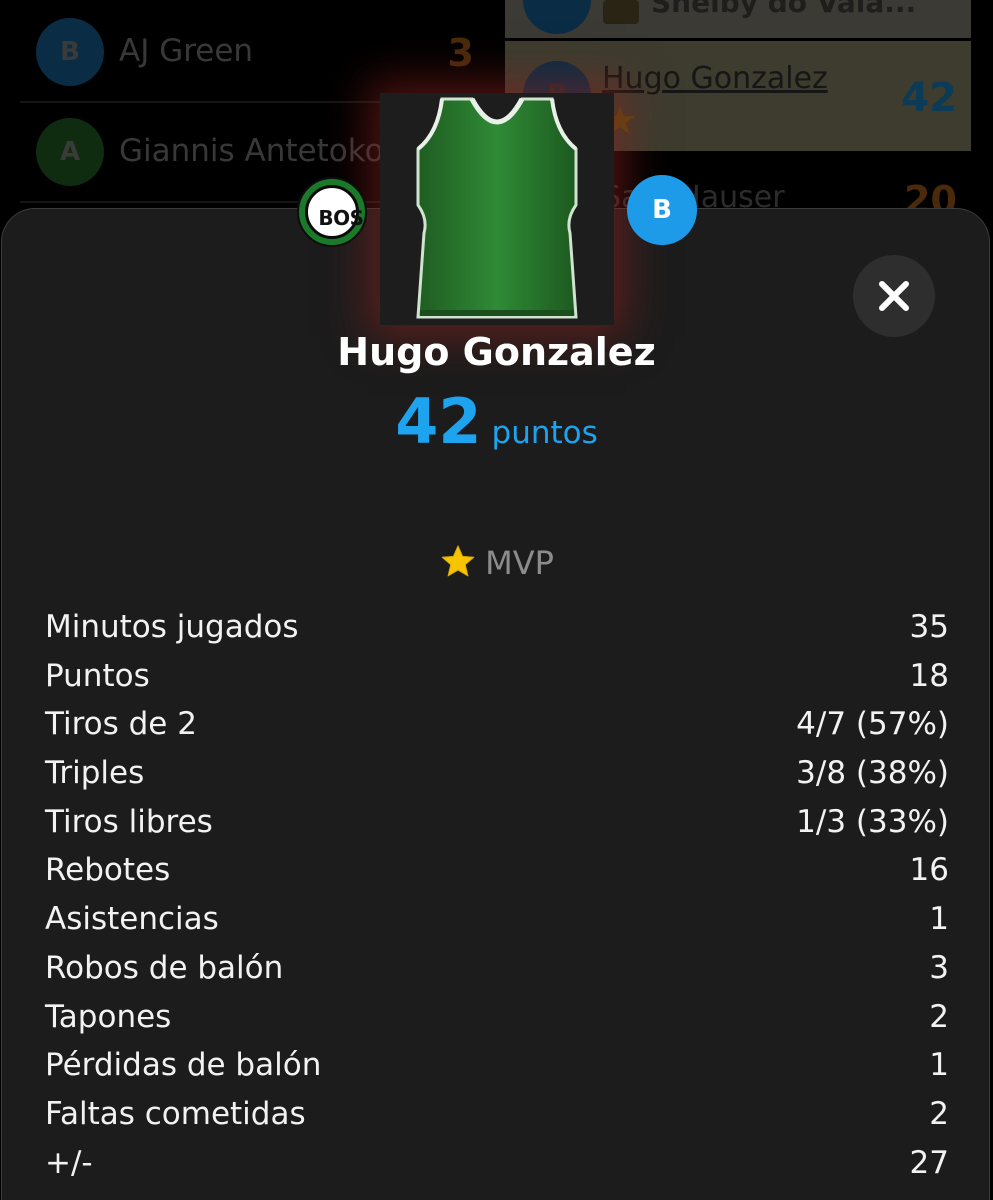 The width and height of the screenshot is (993, 1200). I want to click on stat-label: +/-, so click(69, 1162).